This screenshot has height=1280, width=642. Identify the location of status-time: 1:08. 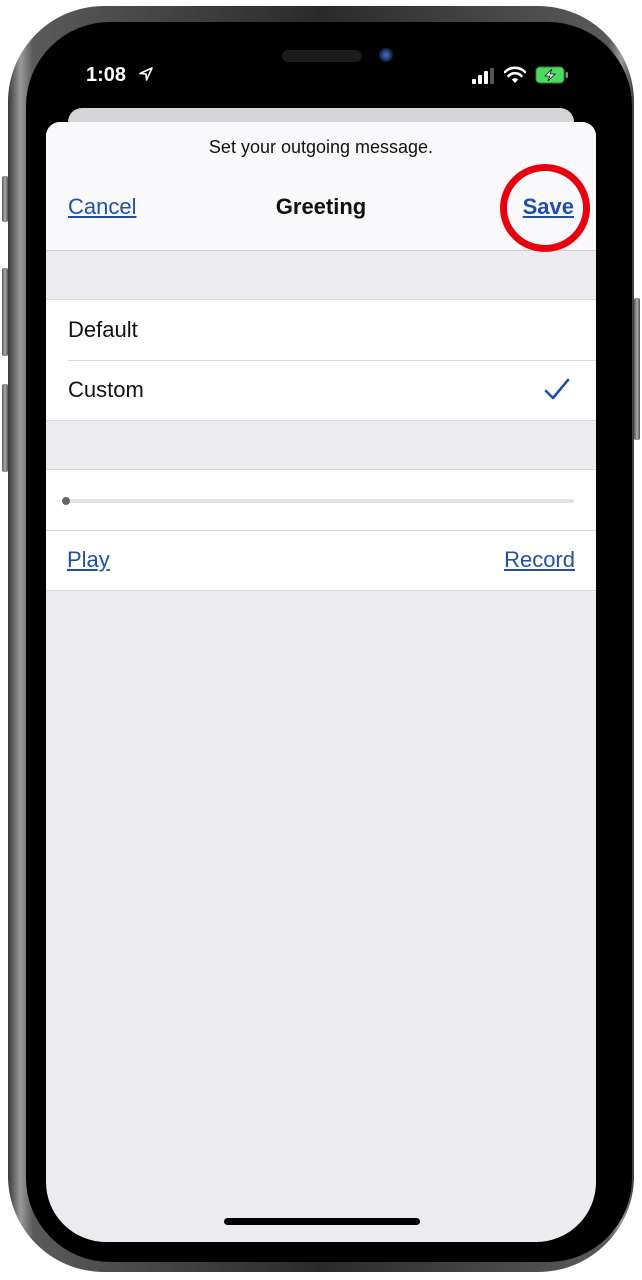
(106, 75).